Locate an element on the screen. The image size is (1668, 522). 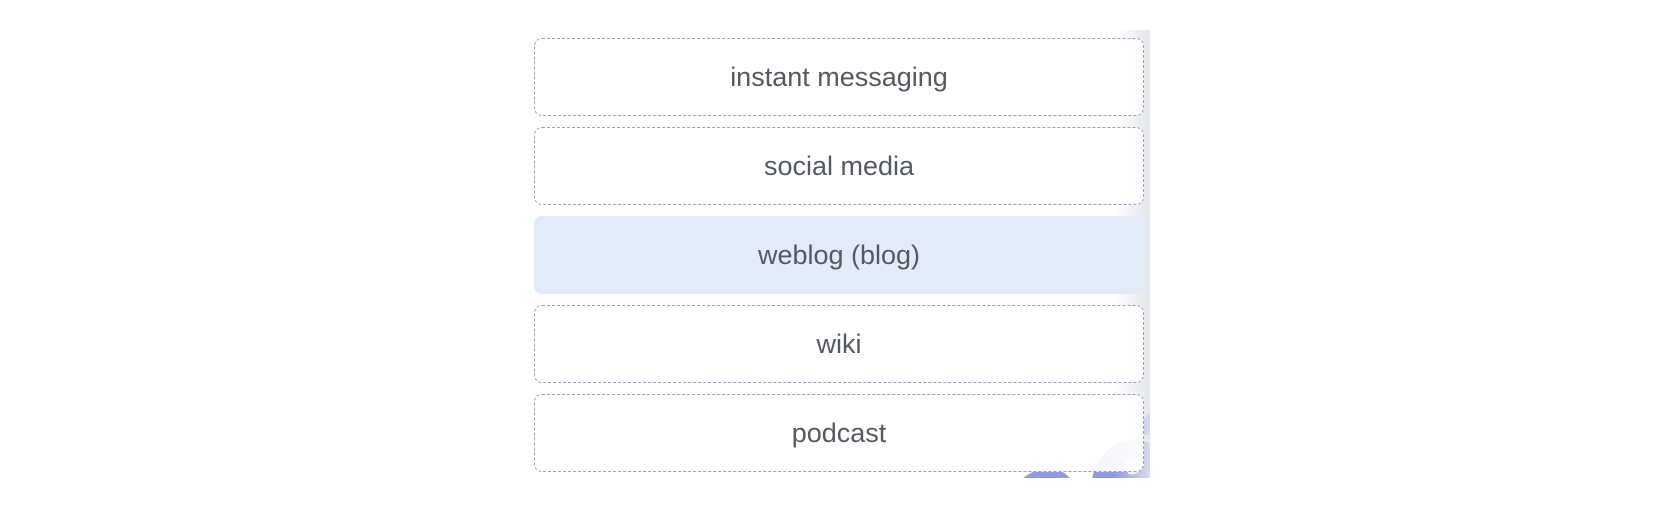
option-wiki: wiki is located at coordinates (839, 344).